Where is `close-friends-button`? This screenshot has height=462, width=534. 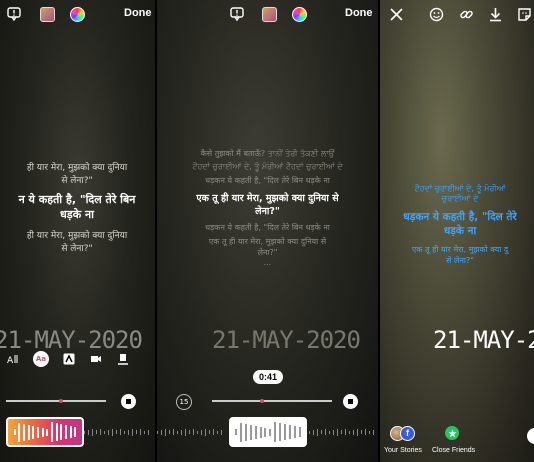
close-friends-button is located at coordinates (452, 433).